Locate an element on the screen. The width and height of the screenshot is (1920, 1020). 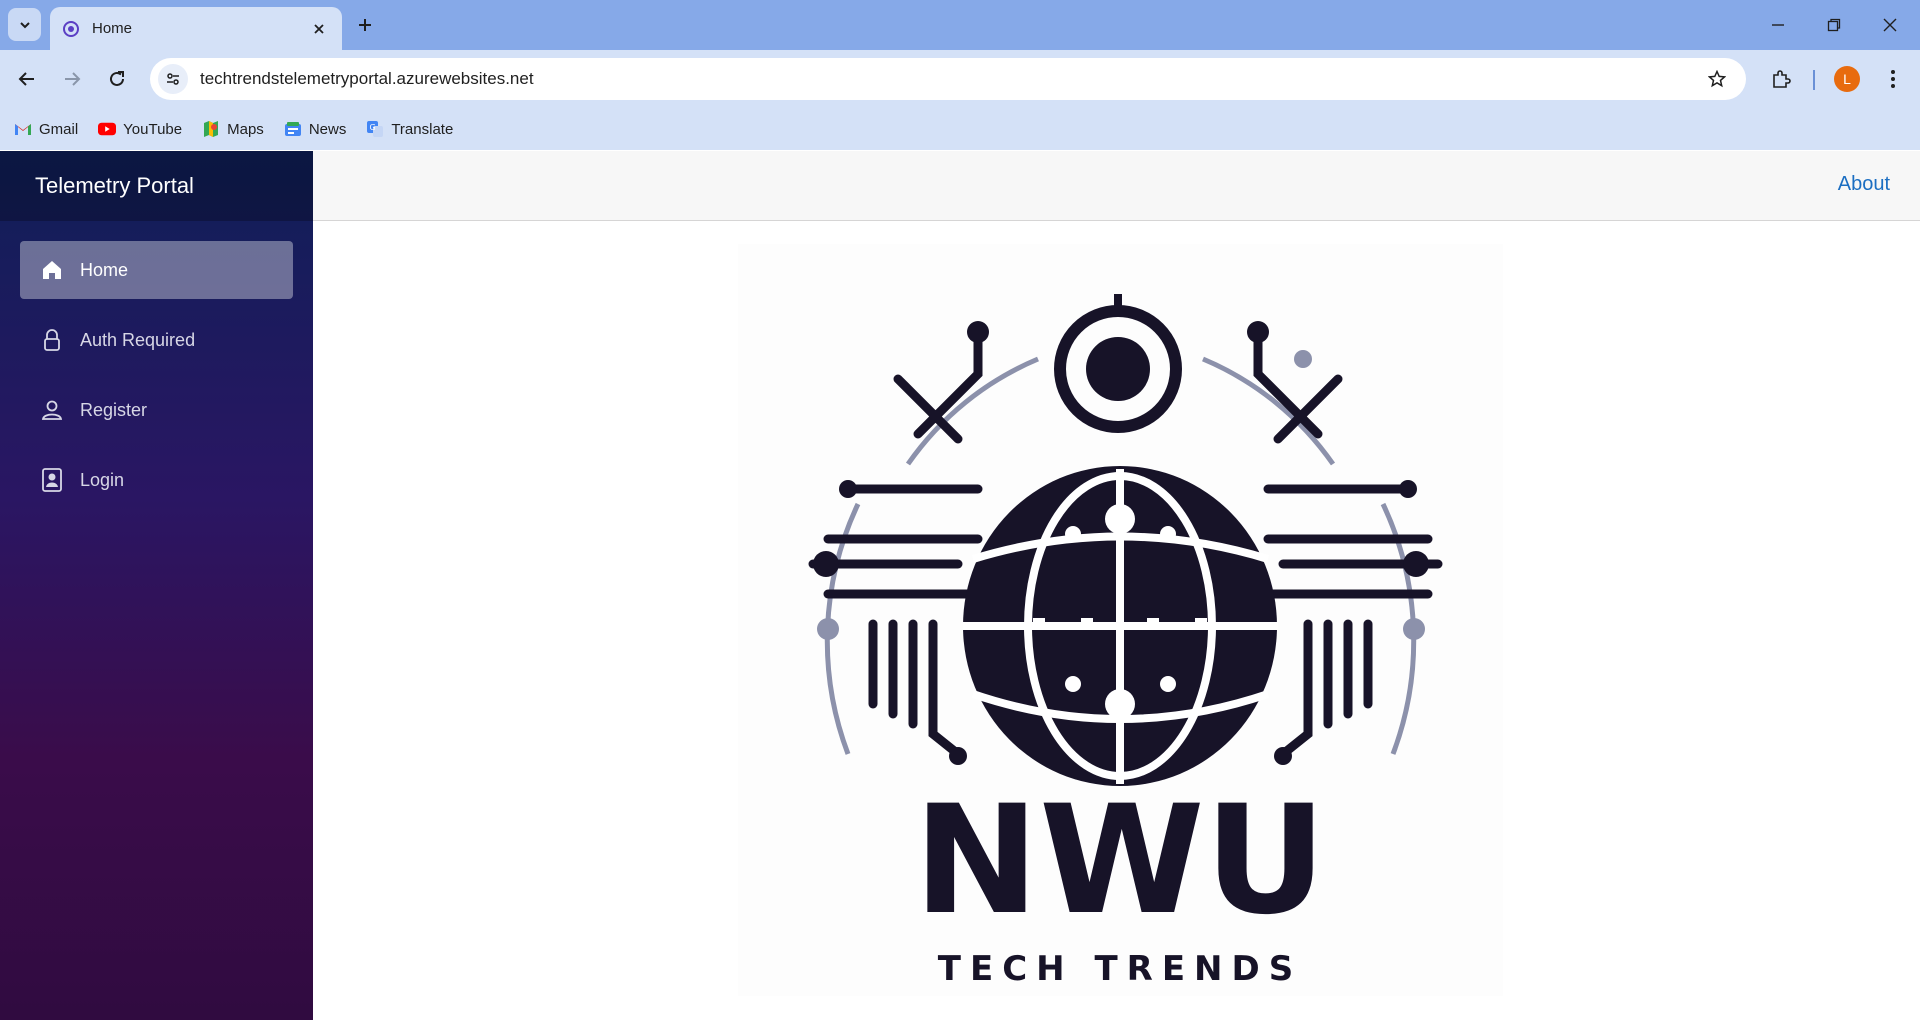
svg-text: G is located at coordinates (373, 127).